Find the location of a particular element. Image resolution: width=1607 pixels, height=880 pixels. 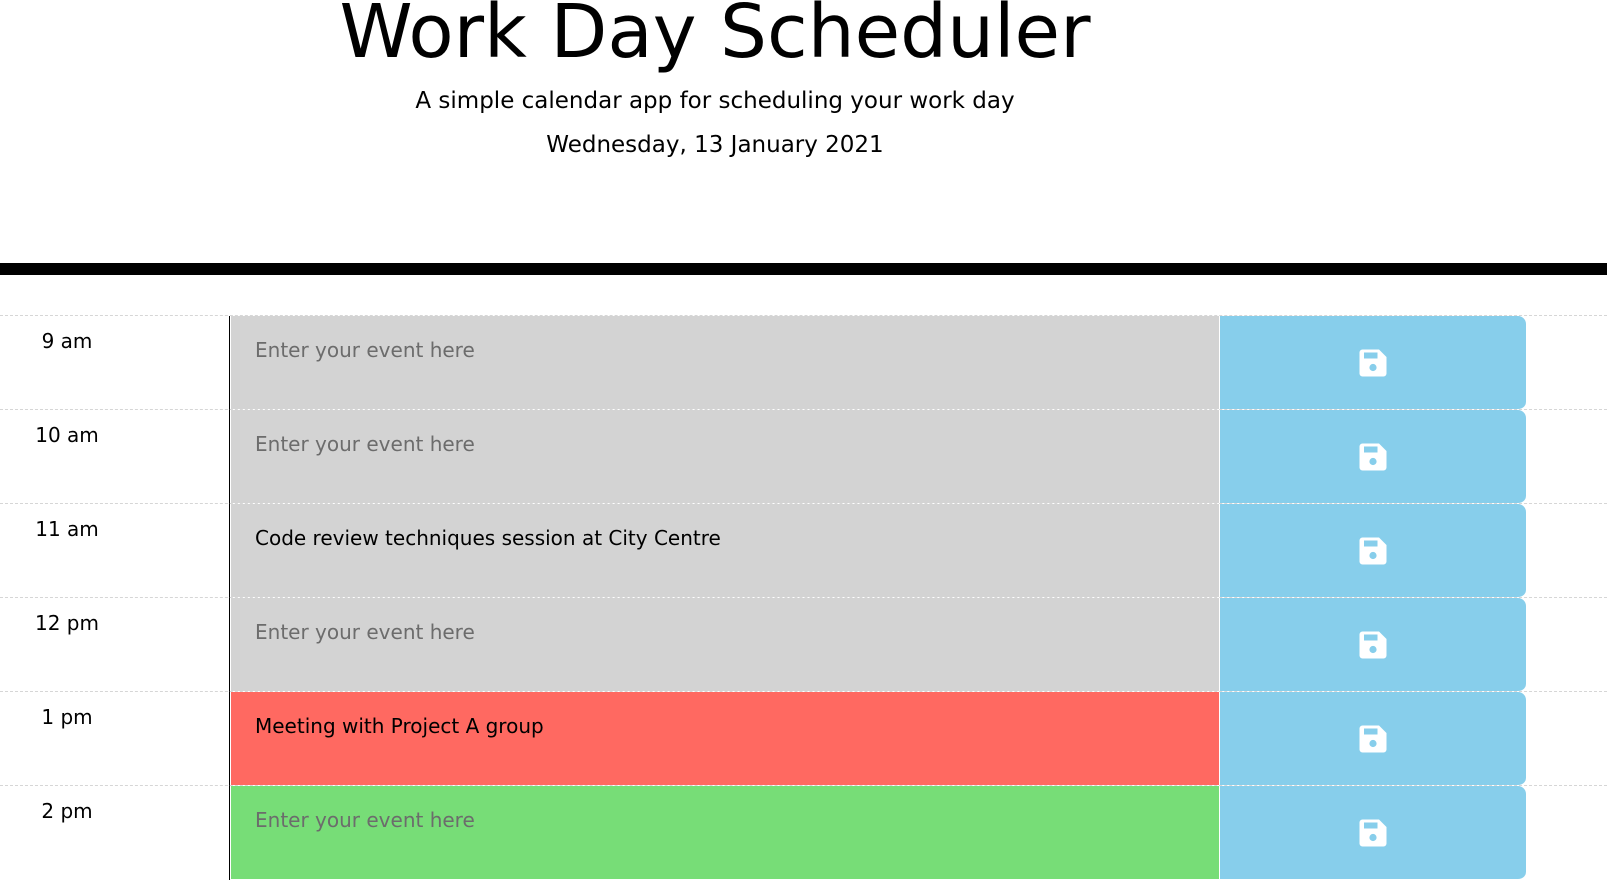

header-divider is located at coordinates (803, 269).